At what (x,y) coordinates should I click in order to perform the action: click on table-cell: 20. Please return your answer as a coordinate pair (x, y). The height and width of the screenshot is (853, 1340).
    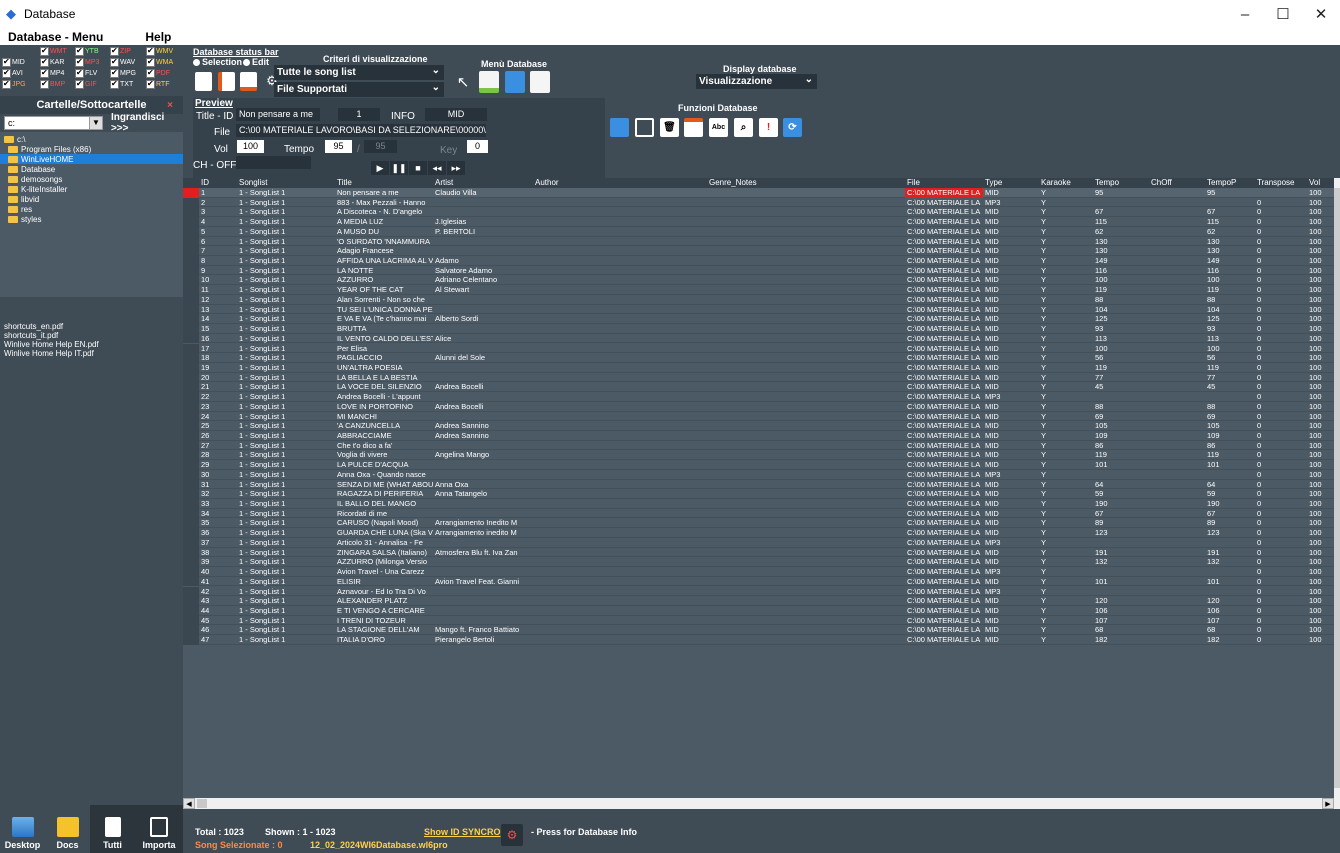
    Looking at the image, I should click on (218, 378).